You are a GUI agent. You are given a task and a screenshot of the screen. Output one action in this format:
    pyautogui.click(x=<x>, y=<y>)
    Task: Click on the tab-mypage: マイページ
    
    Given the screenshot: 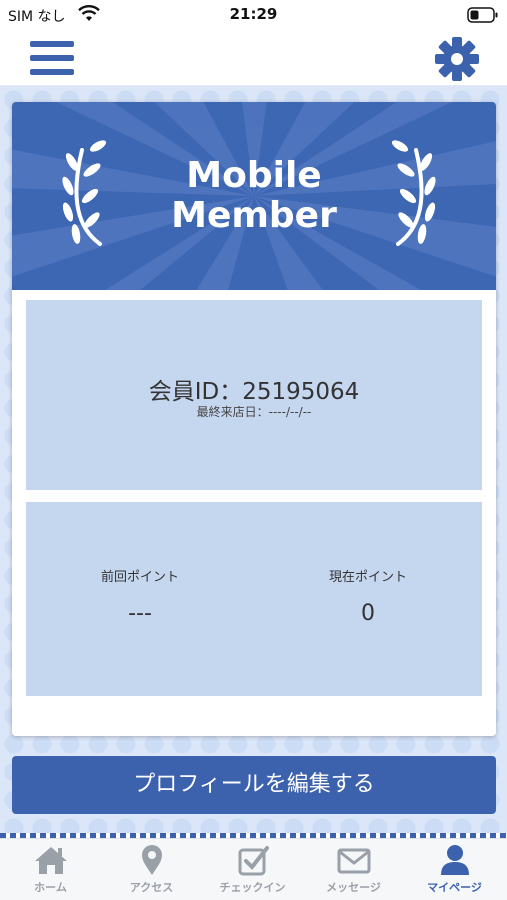 What is the action you would take?
    pyautogui.click(x=454, y=869)
    